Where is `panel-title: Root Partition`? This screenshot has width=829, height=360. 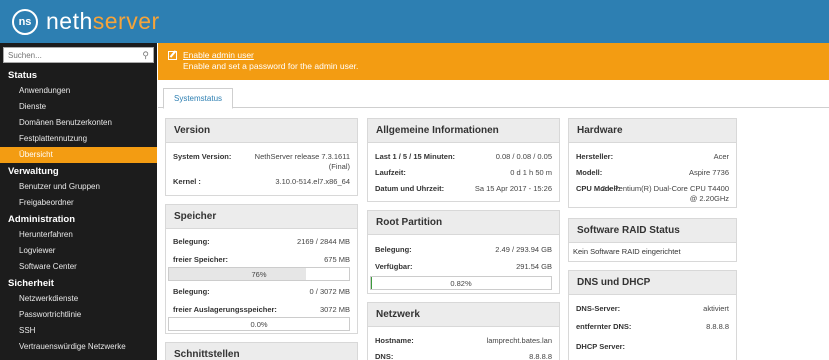
panel-title: Root Partition is located at coordinates (463, 223).